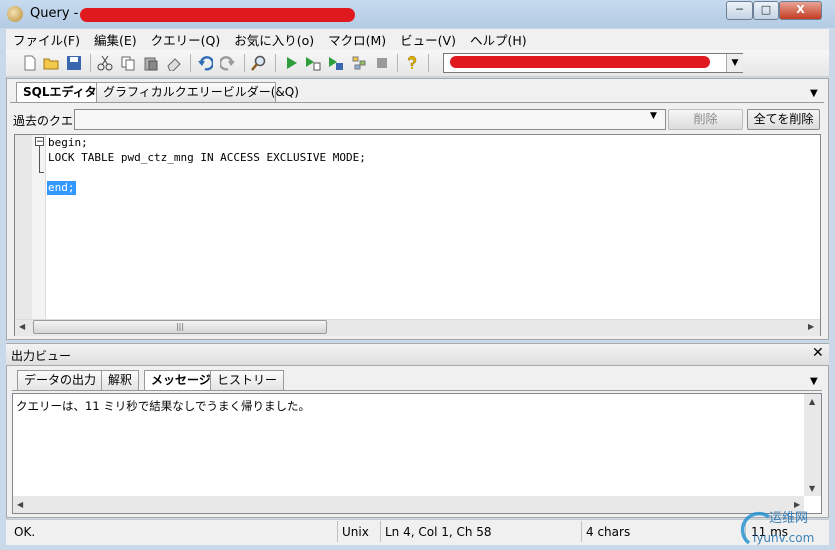 The image size is (835, 550). What do you see at coordinates (174, 63) in the screenshot?
I see `clear-icon` at bounding box center [174, 63].